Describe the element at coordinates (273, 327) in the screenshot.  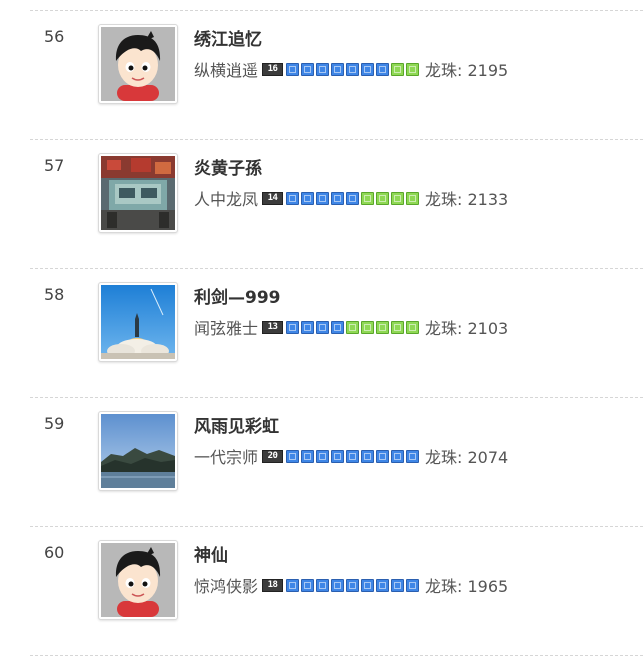
I see `level-badge: 13` at that location.